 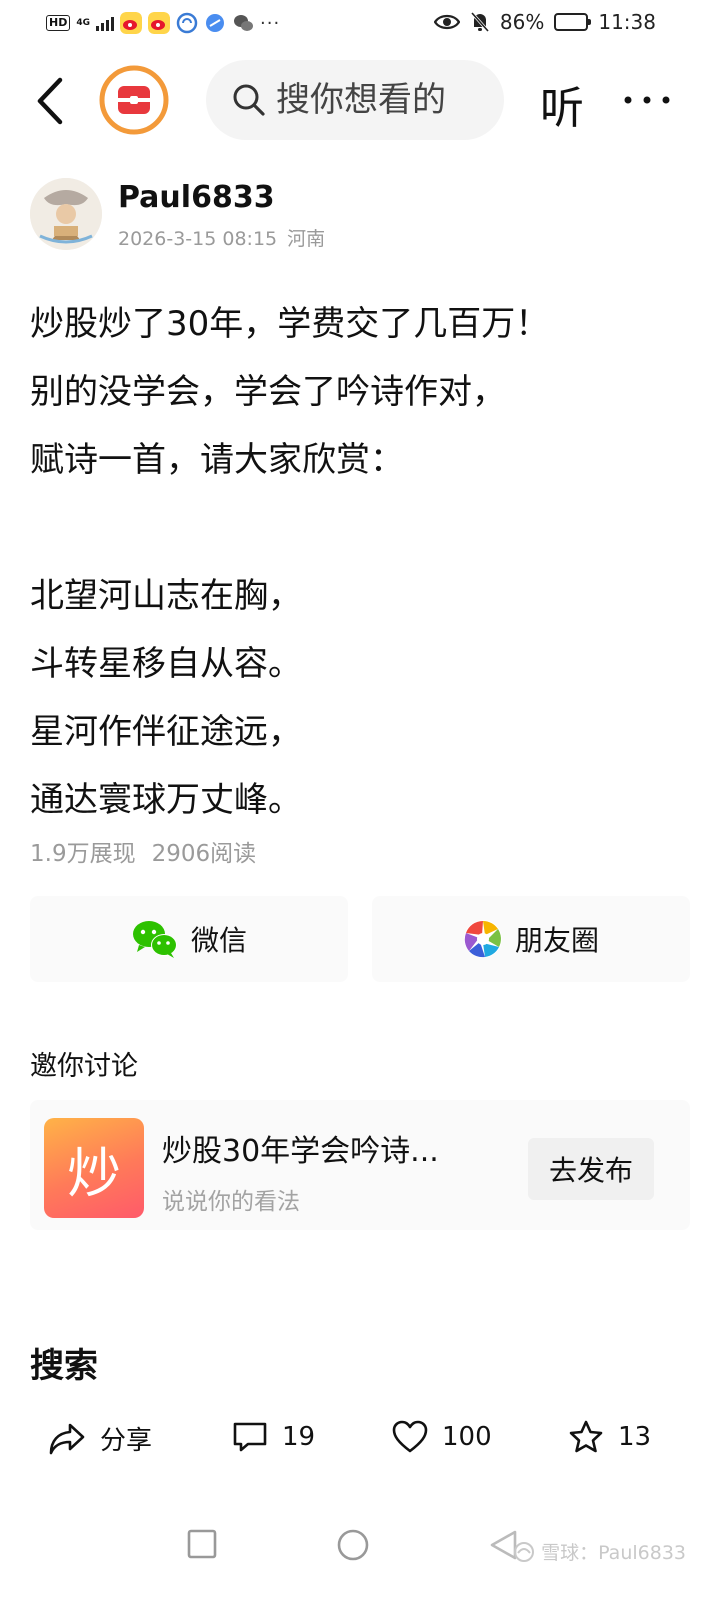 What do you see at coordinates (273, 1437) in the screenshot?
I see `comment-action-button: 19` at bounding box center [273, 1437].